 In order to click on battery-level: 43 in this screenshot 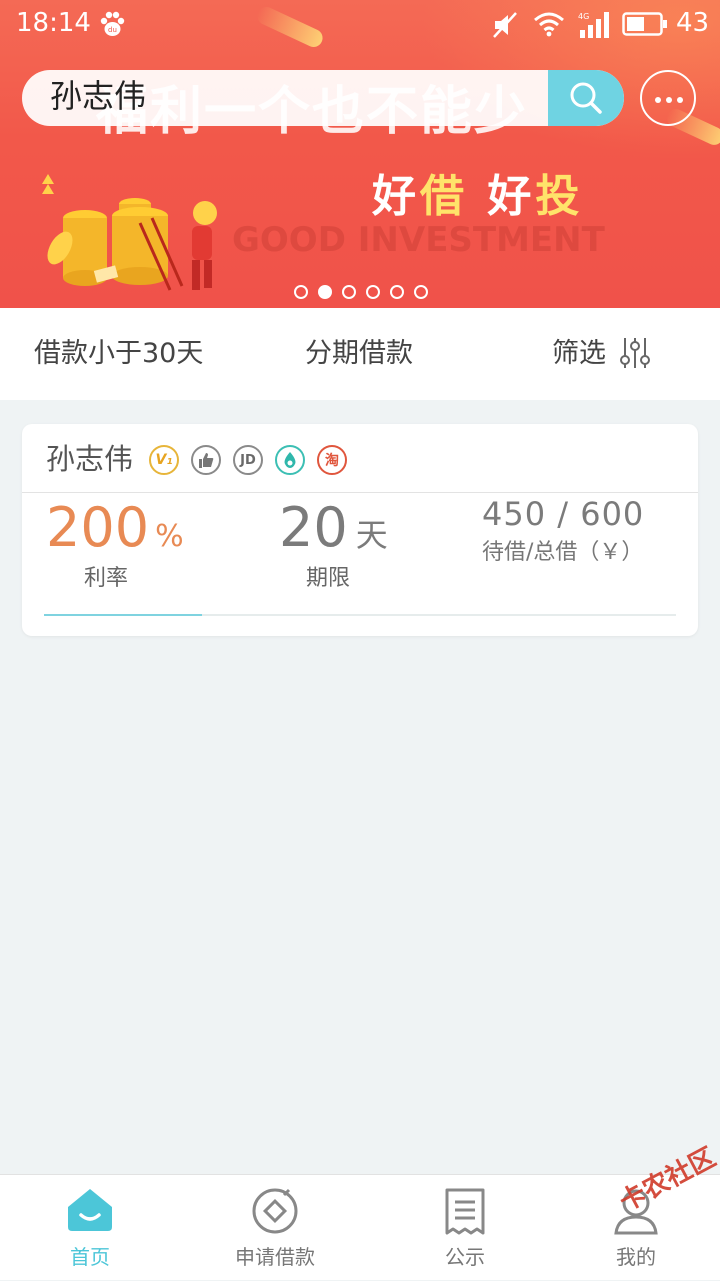, I will do `click(693, 23)`.